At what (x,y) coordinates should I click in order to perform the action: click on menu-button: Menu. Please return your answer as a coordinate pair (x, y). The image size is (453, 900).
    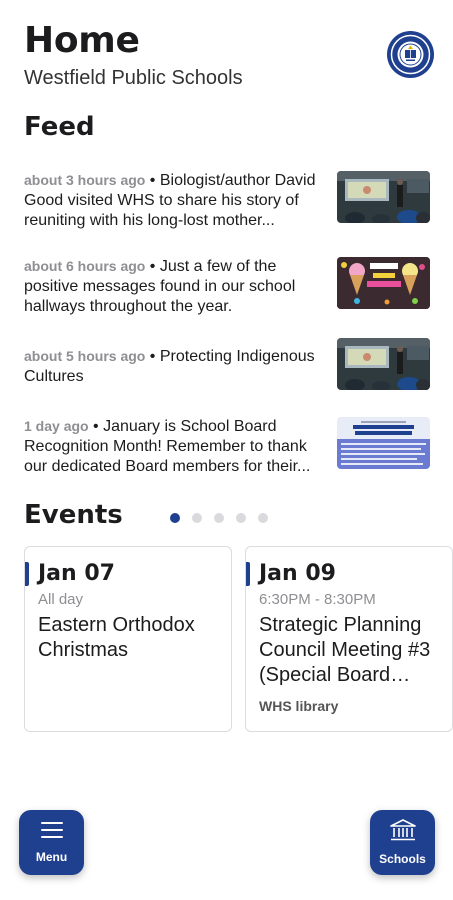
    Looking at the image, I should click on (51, 842).